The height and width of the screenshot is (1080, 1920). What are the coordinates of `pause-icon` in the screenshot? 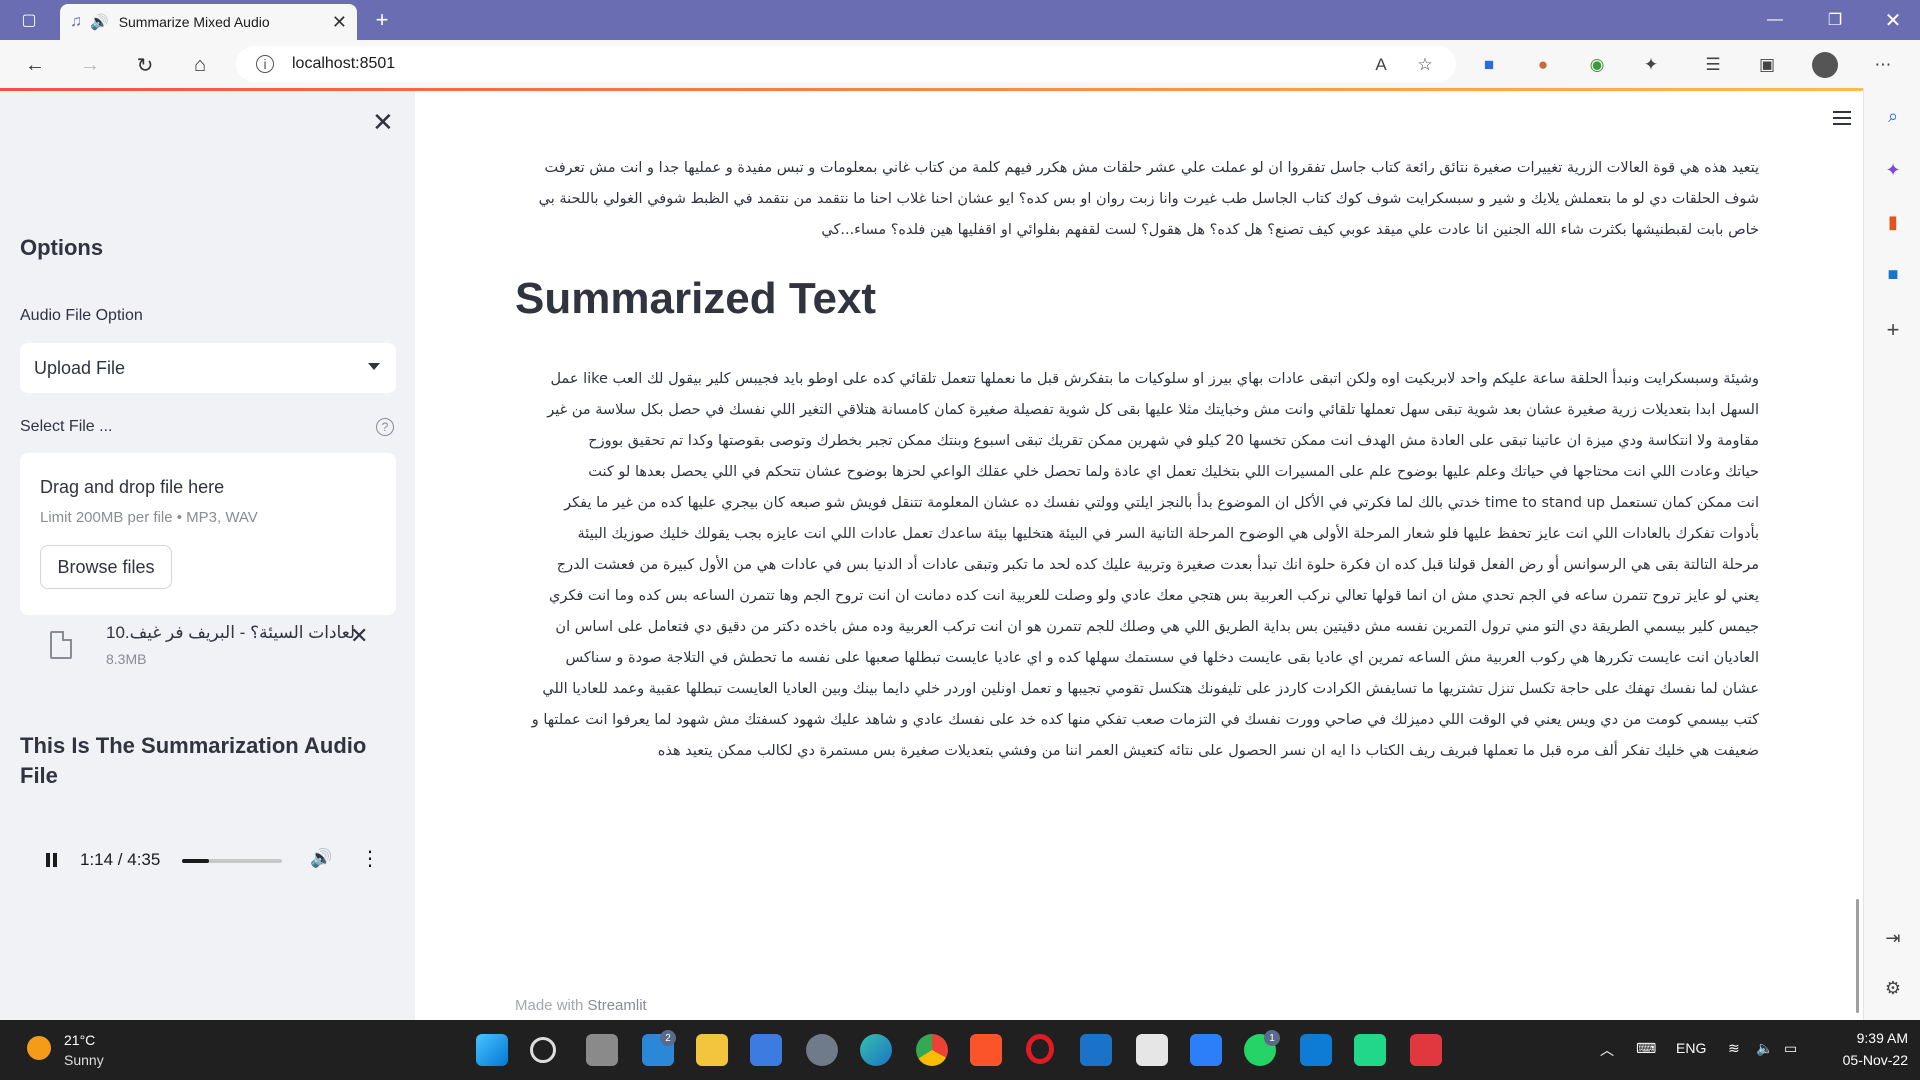 It's located at (51, 861).